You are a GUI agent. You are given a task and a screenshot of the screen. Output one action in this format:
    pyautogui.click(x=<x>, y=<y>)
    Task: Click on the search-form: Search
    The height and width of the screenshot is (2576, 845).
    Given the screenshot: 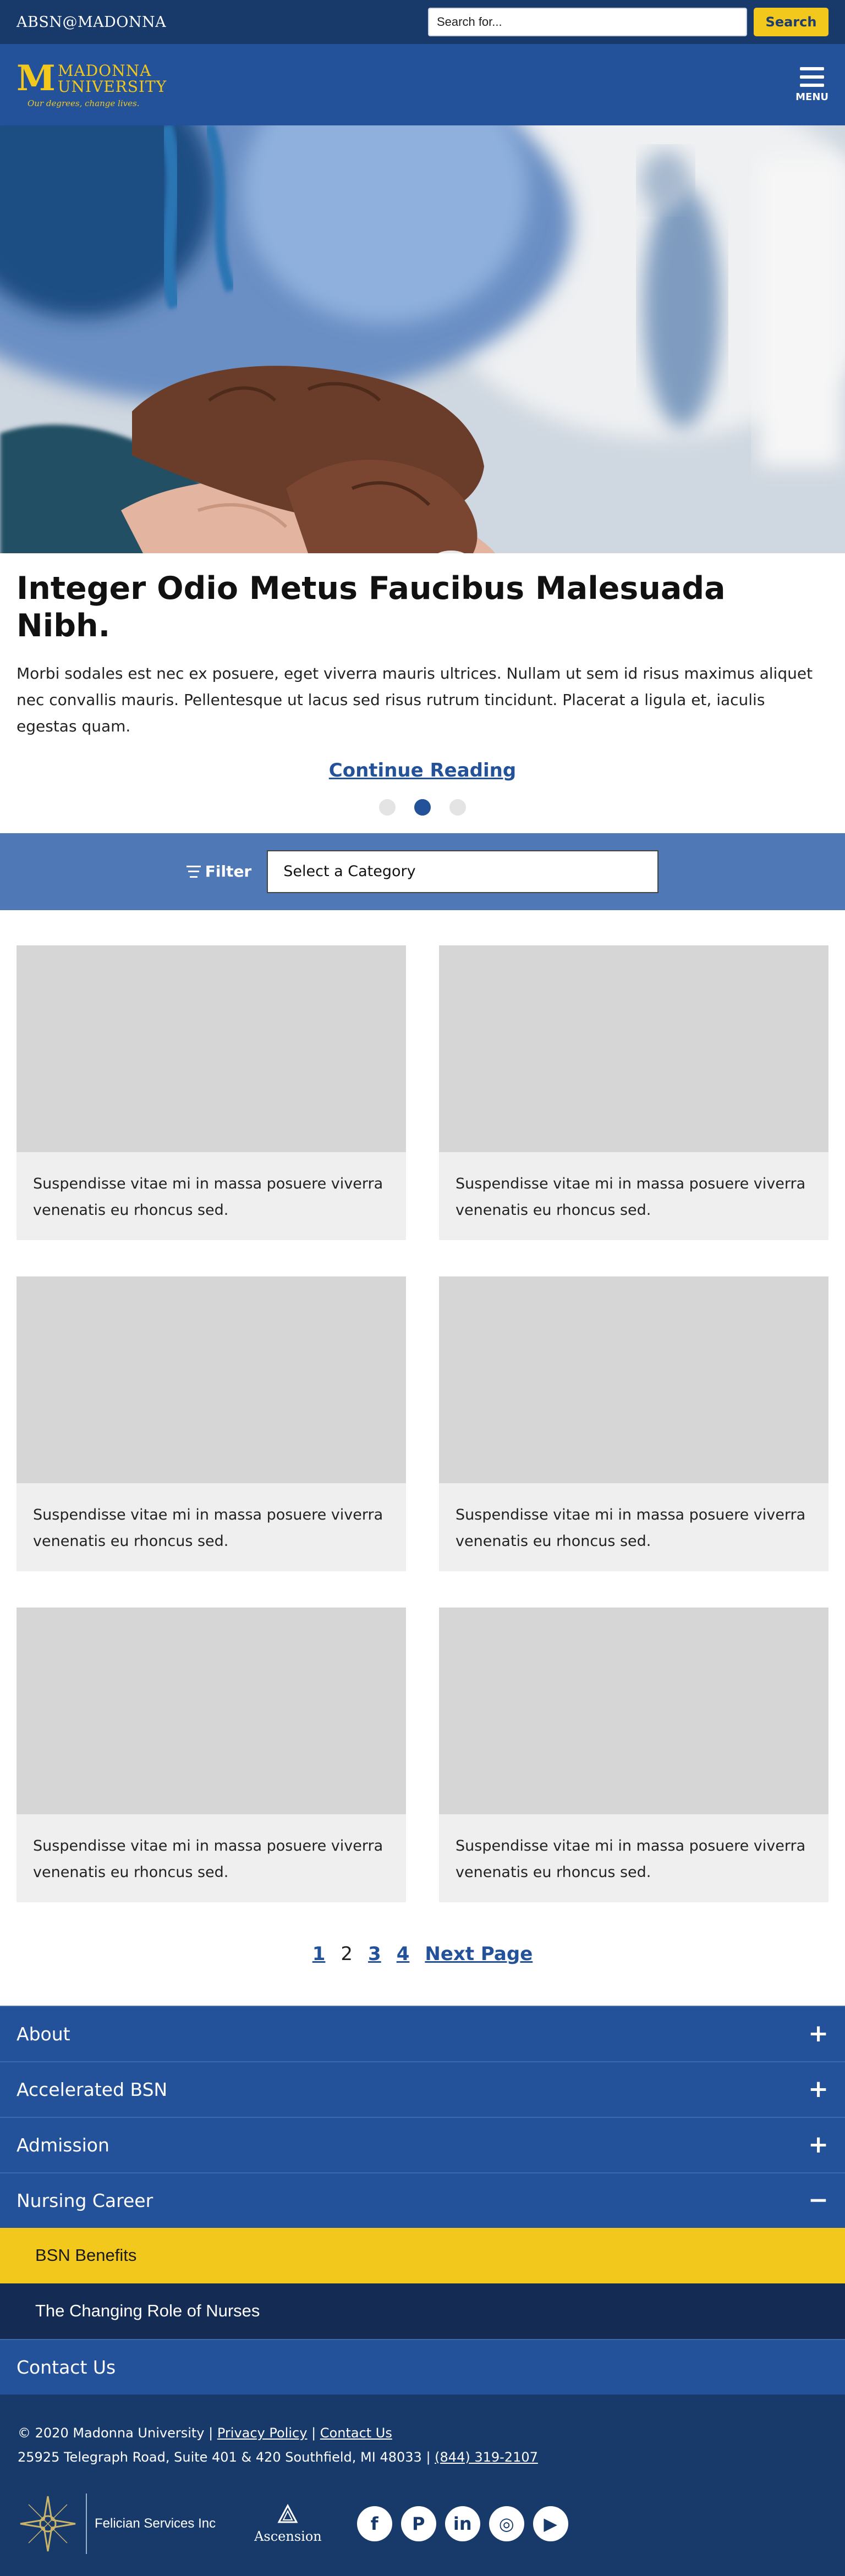 What is the action you would take?
    pyautogui.click(x=628, y=22)
    